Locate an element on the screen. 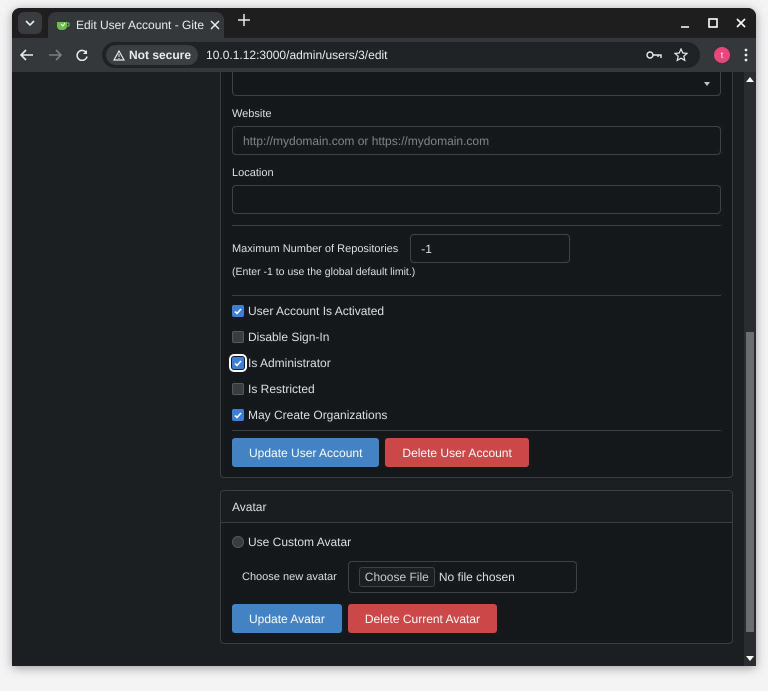  text-field: http://mydomain.com or https://mydomain.com is located at coordinates (476, 140).